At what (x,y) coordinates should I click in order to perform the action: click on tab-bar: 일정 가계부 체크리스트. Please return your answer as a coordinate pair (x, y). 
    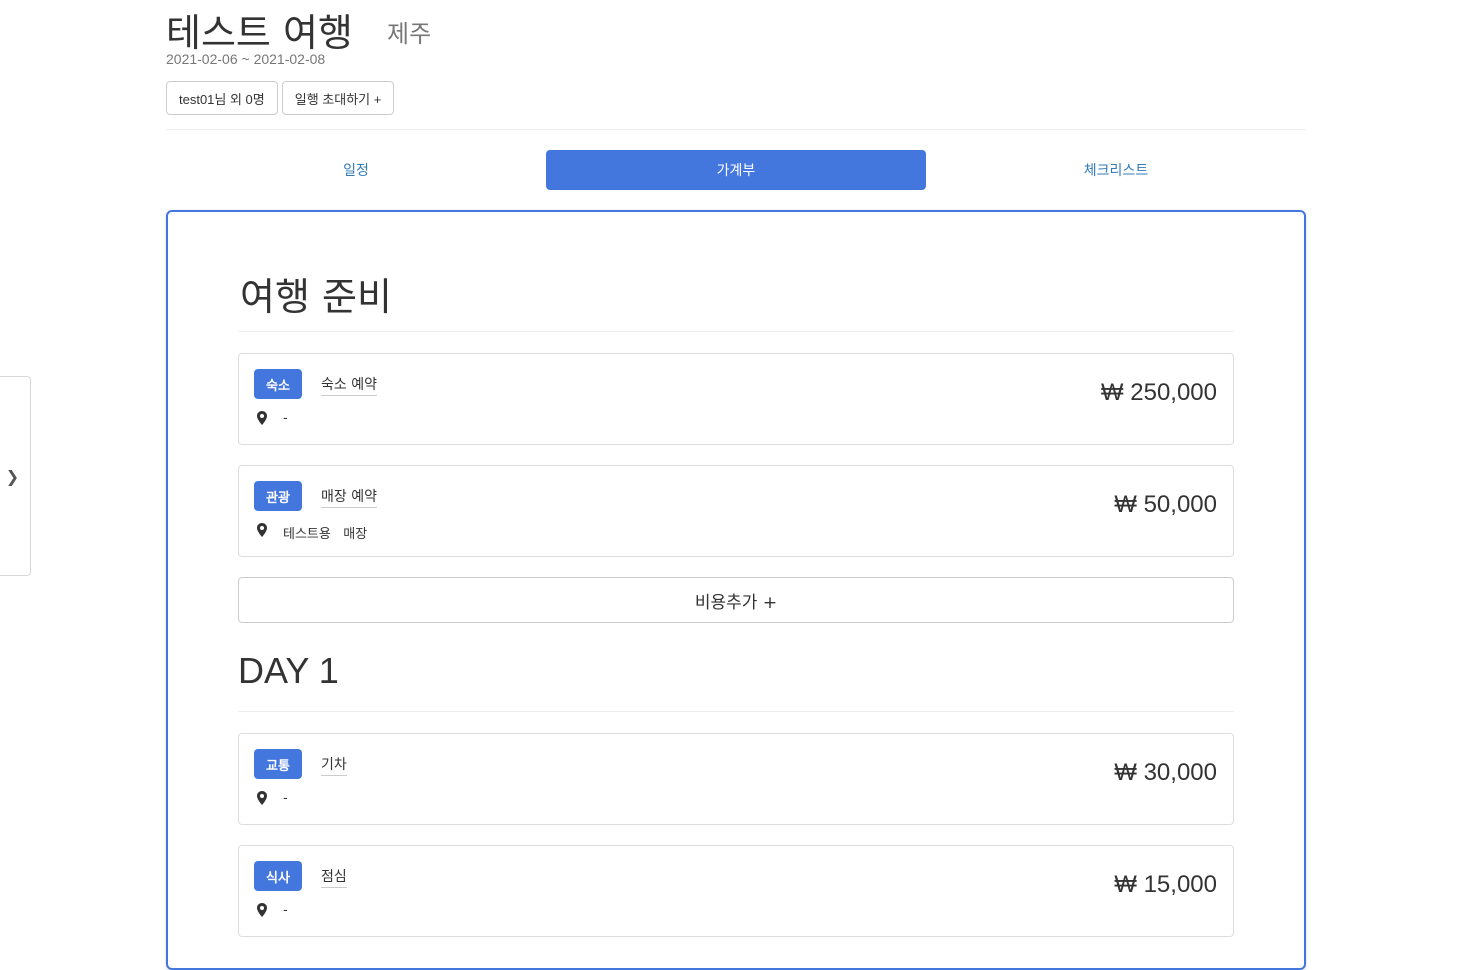
    Looking at the image, I should click on (736, 170).